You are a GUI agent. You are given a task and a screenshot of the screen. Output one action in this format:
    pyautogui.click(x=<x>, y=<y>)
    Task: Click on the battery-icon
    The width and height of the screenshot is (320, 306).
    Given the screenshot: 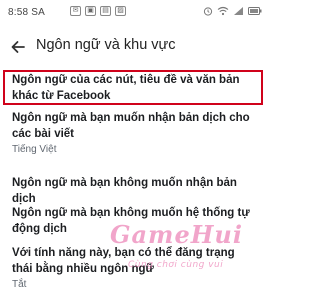 What is the action you would take?
    pyautogui.click(x=255, y=11)
    